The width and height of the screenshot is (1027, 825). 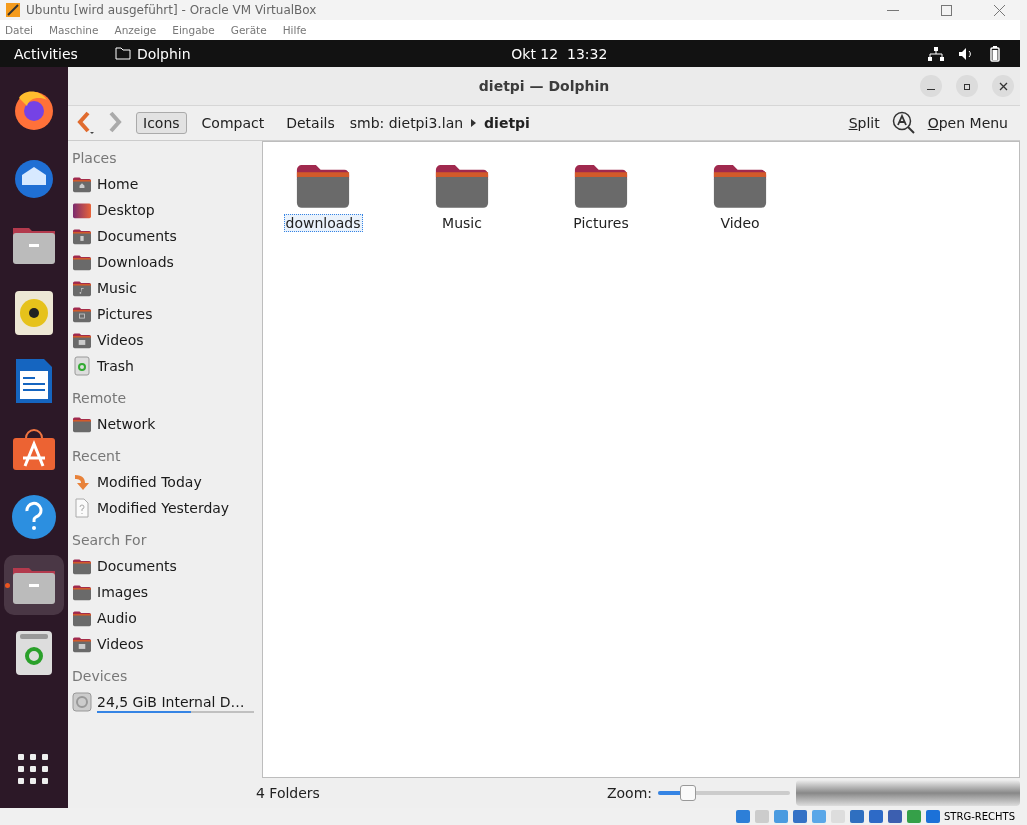 I want to click on sidebar-item: Pictures, so click(x=125, y=314).